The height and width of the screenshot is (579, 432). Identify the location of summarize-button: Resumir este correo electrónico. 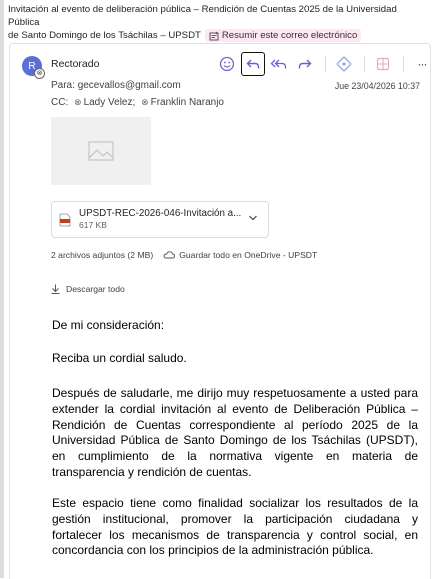
(283, 35).